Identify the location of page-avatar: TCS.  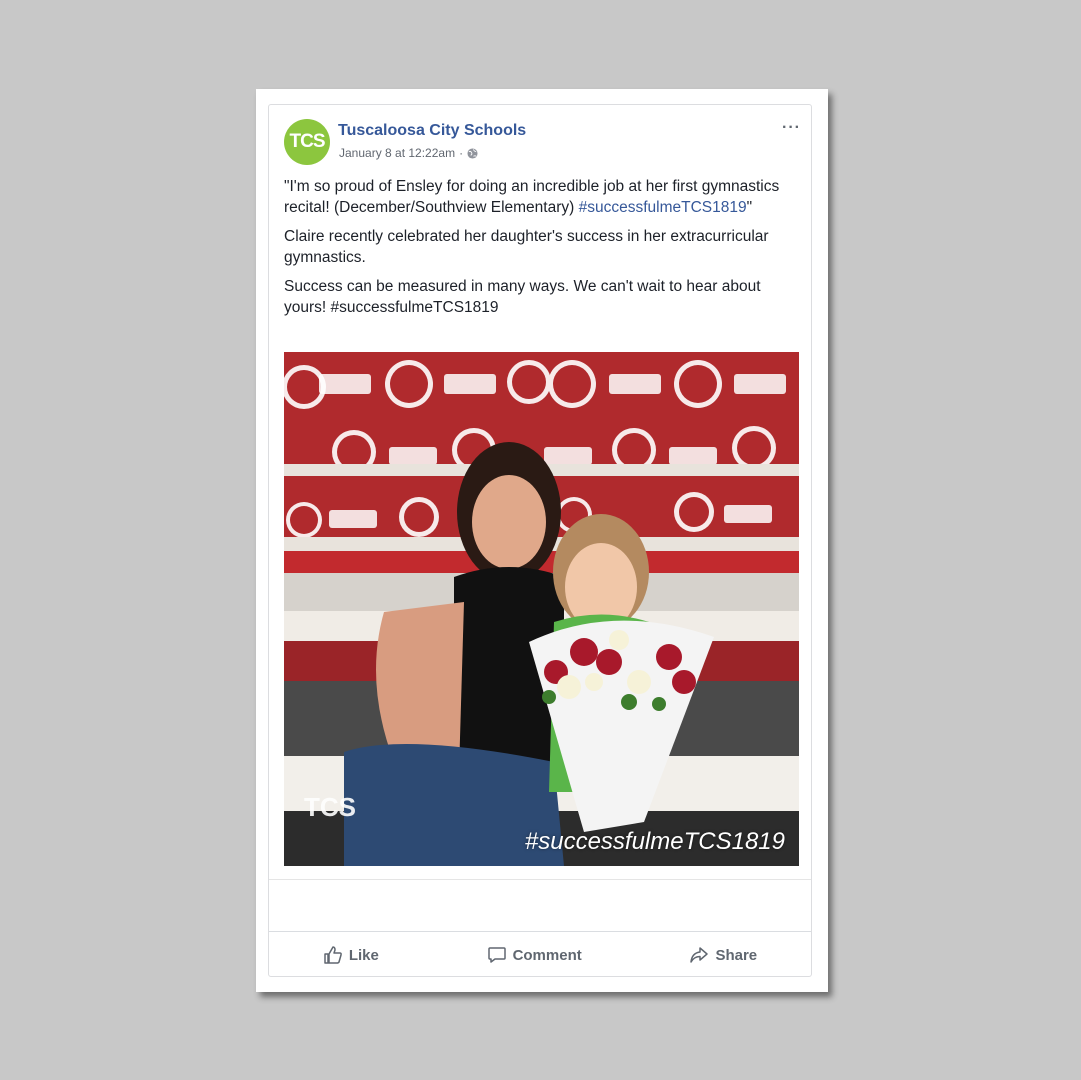
(307, 142).